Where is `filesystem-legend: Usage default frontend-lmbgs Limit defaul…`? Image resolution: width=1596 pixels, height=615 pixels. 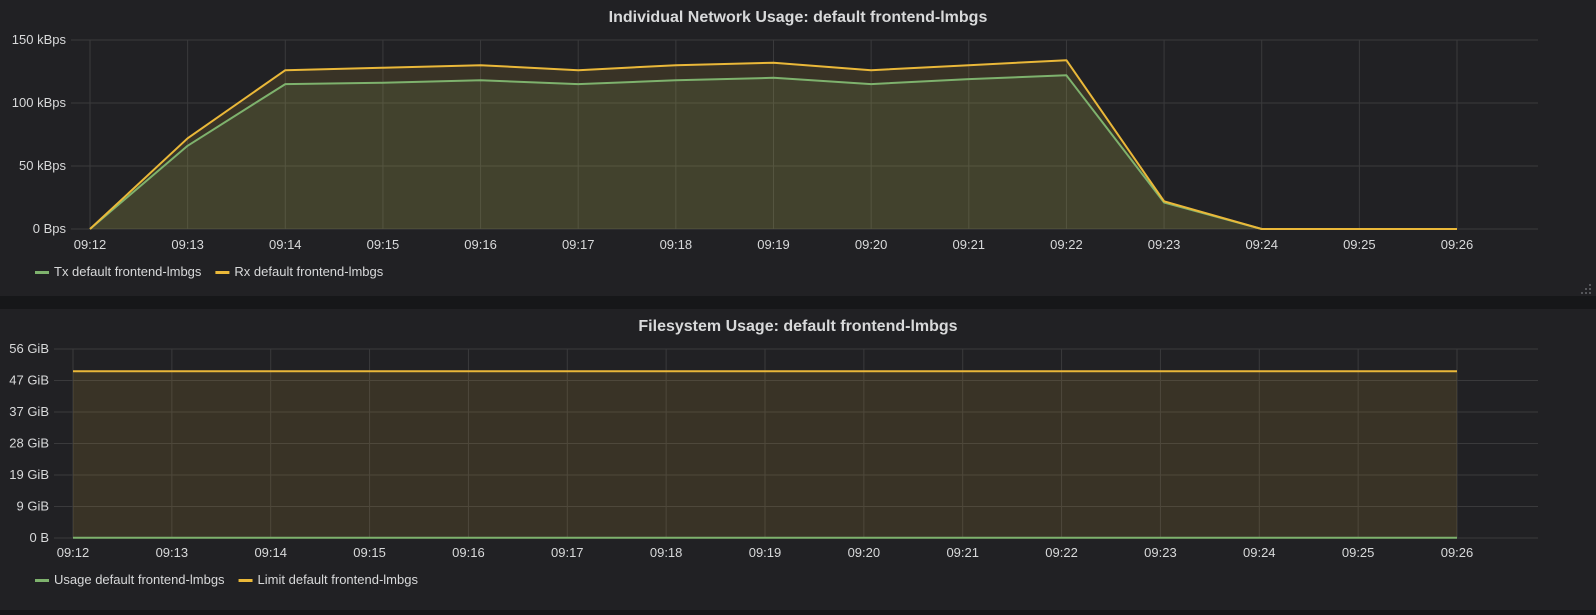 filesystem-legend: Usage default frontend-lmbgs Limit defaul… is located at coordinates (226, 579).